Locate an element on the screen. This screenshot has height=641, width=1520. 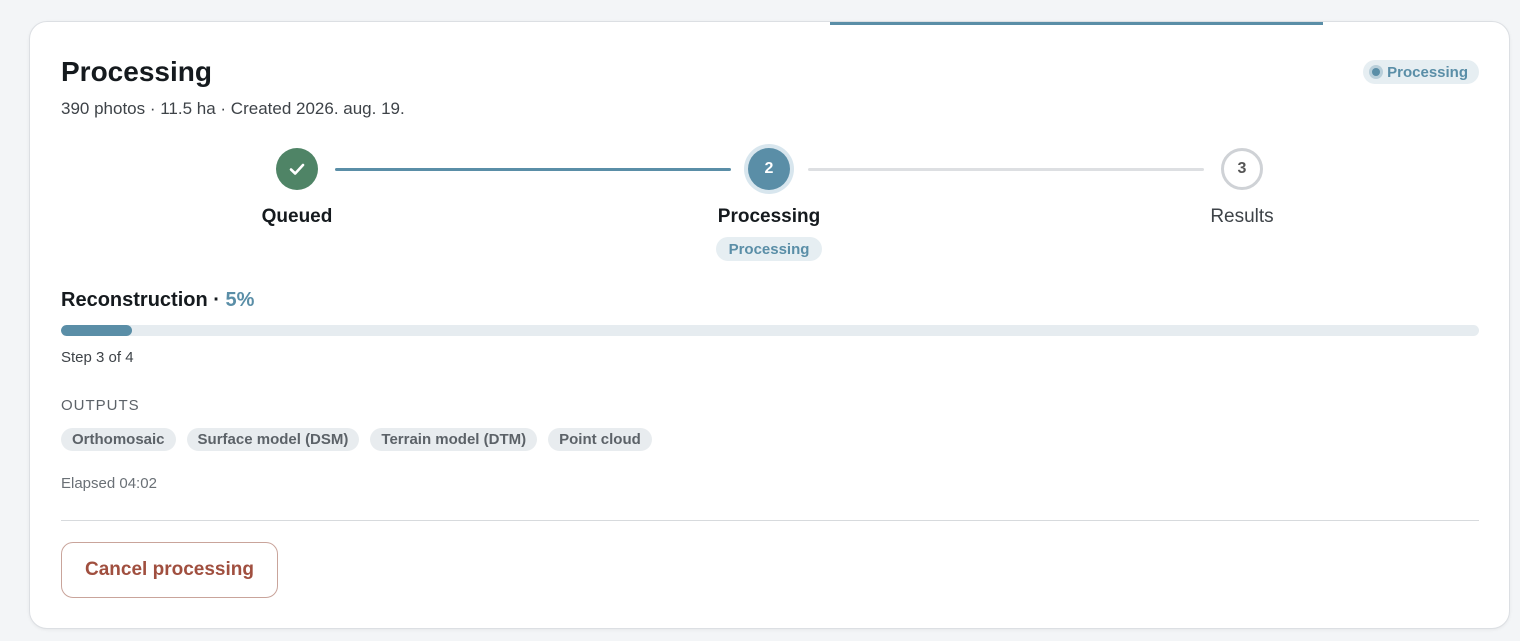
step-results-circle: 3 is located at coordinates (1242, 169).